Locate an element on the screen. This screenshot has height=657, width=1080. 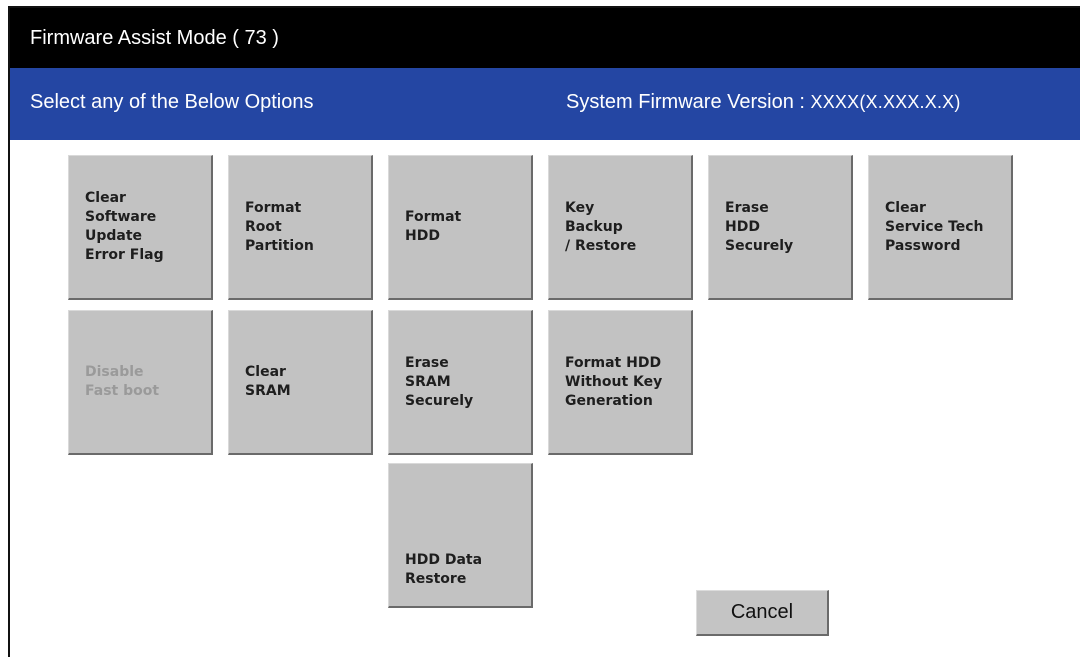
option-label: Erase HDD Securely is located at coordinates (759, 226).